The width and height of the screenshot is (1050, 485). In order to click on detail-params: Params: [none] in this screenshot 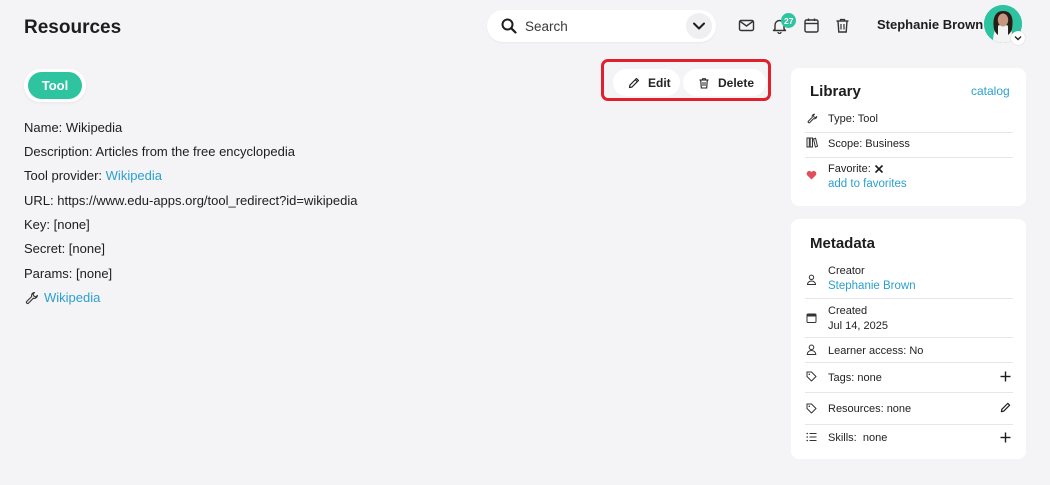, I will do `click(68, 273)`.